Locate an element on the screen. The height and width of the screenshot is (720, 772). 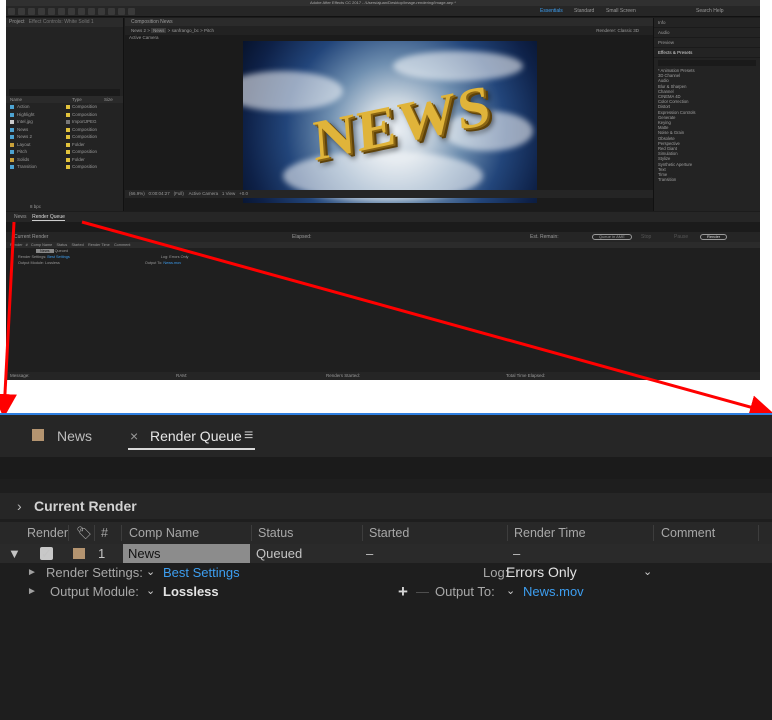
project-search-input is located at coordinates (64, 92).